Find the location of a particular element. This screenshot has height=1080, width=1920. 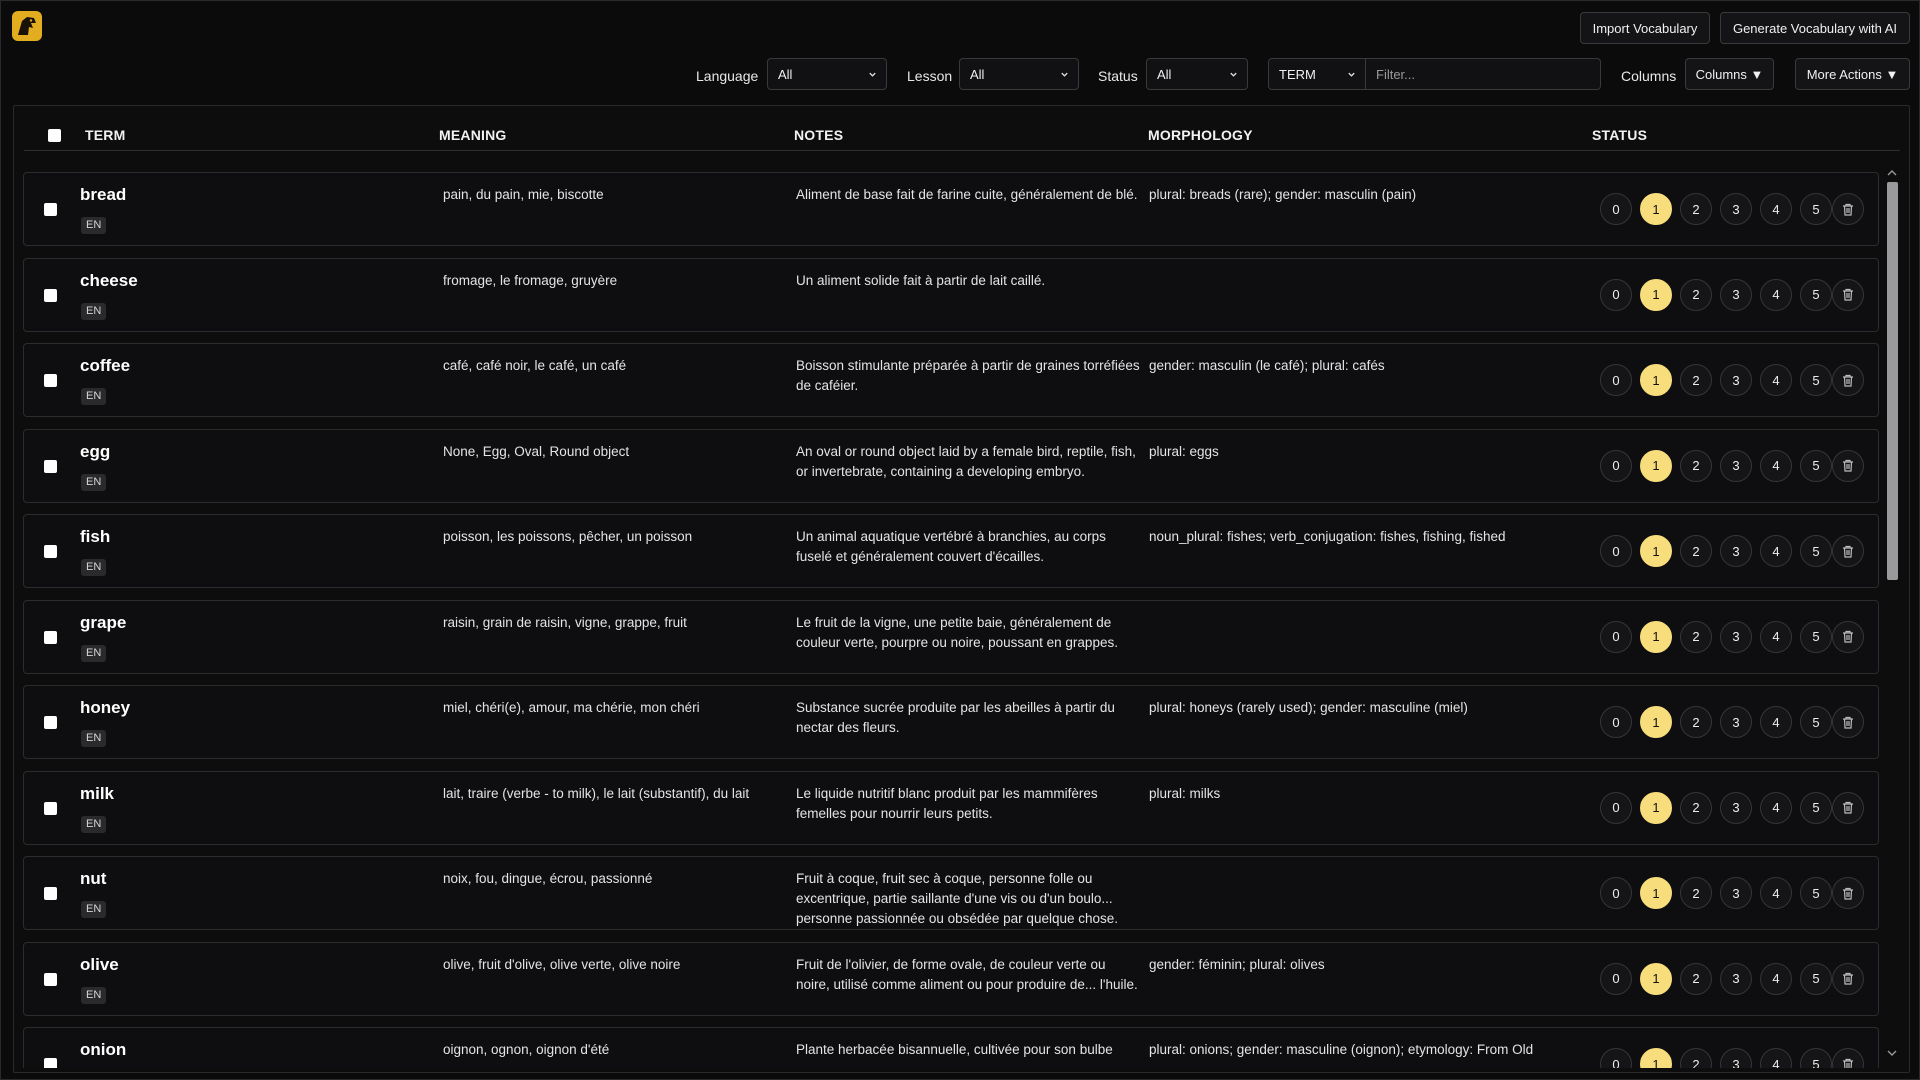

term-text: milk is located at coordinates (97, 794).